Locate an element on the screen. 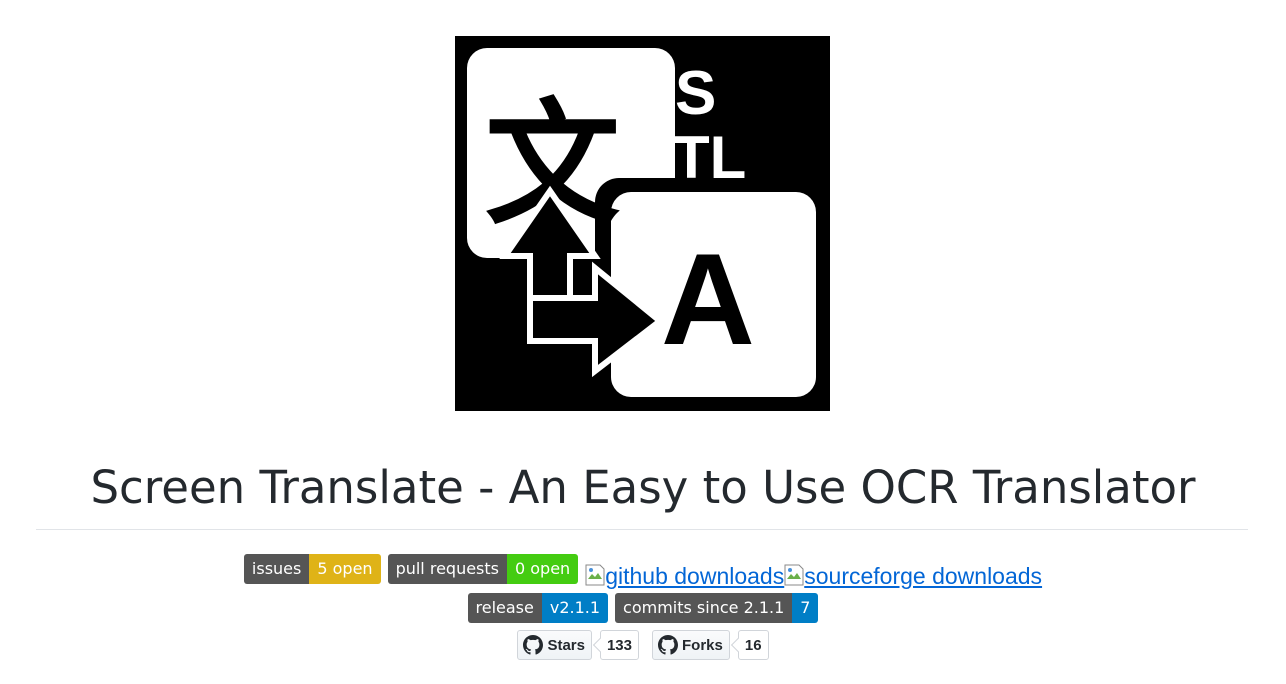  commits-since-badge: commits since 2.1.1 7 is located at coordinates (717, 608).